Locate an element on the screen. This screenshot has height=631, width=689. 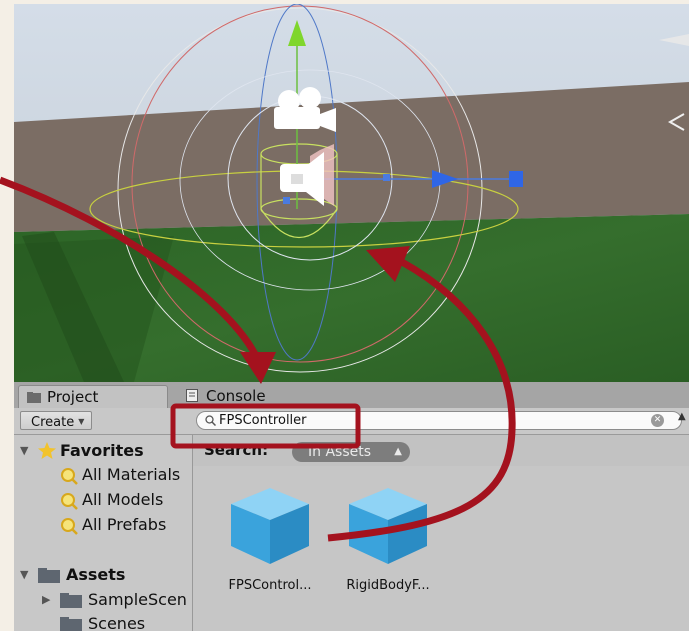
assets-item-samplescenes: ▶ SampleScen is located at coordinates (117, 600).